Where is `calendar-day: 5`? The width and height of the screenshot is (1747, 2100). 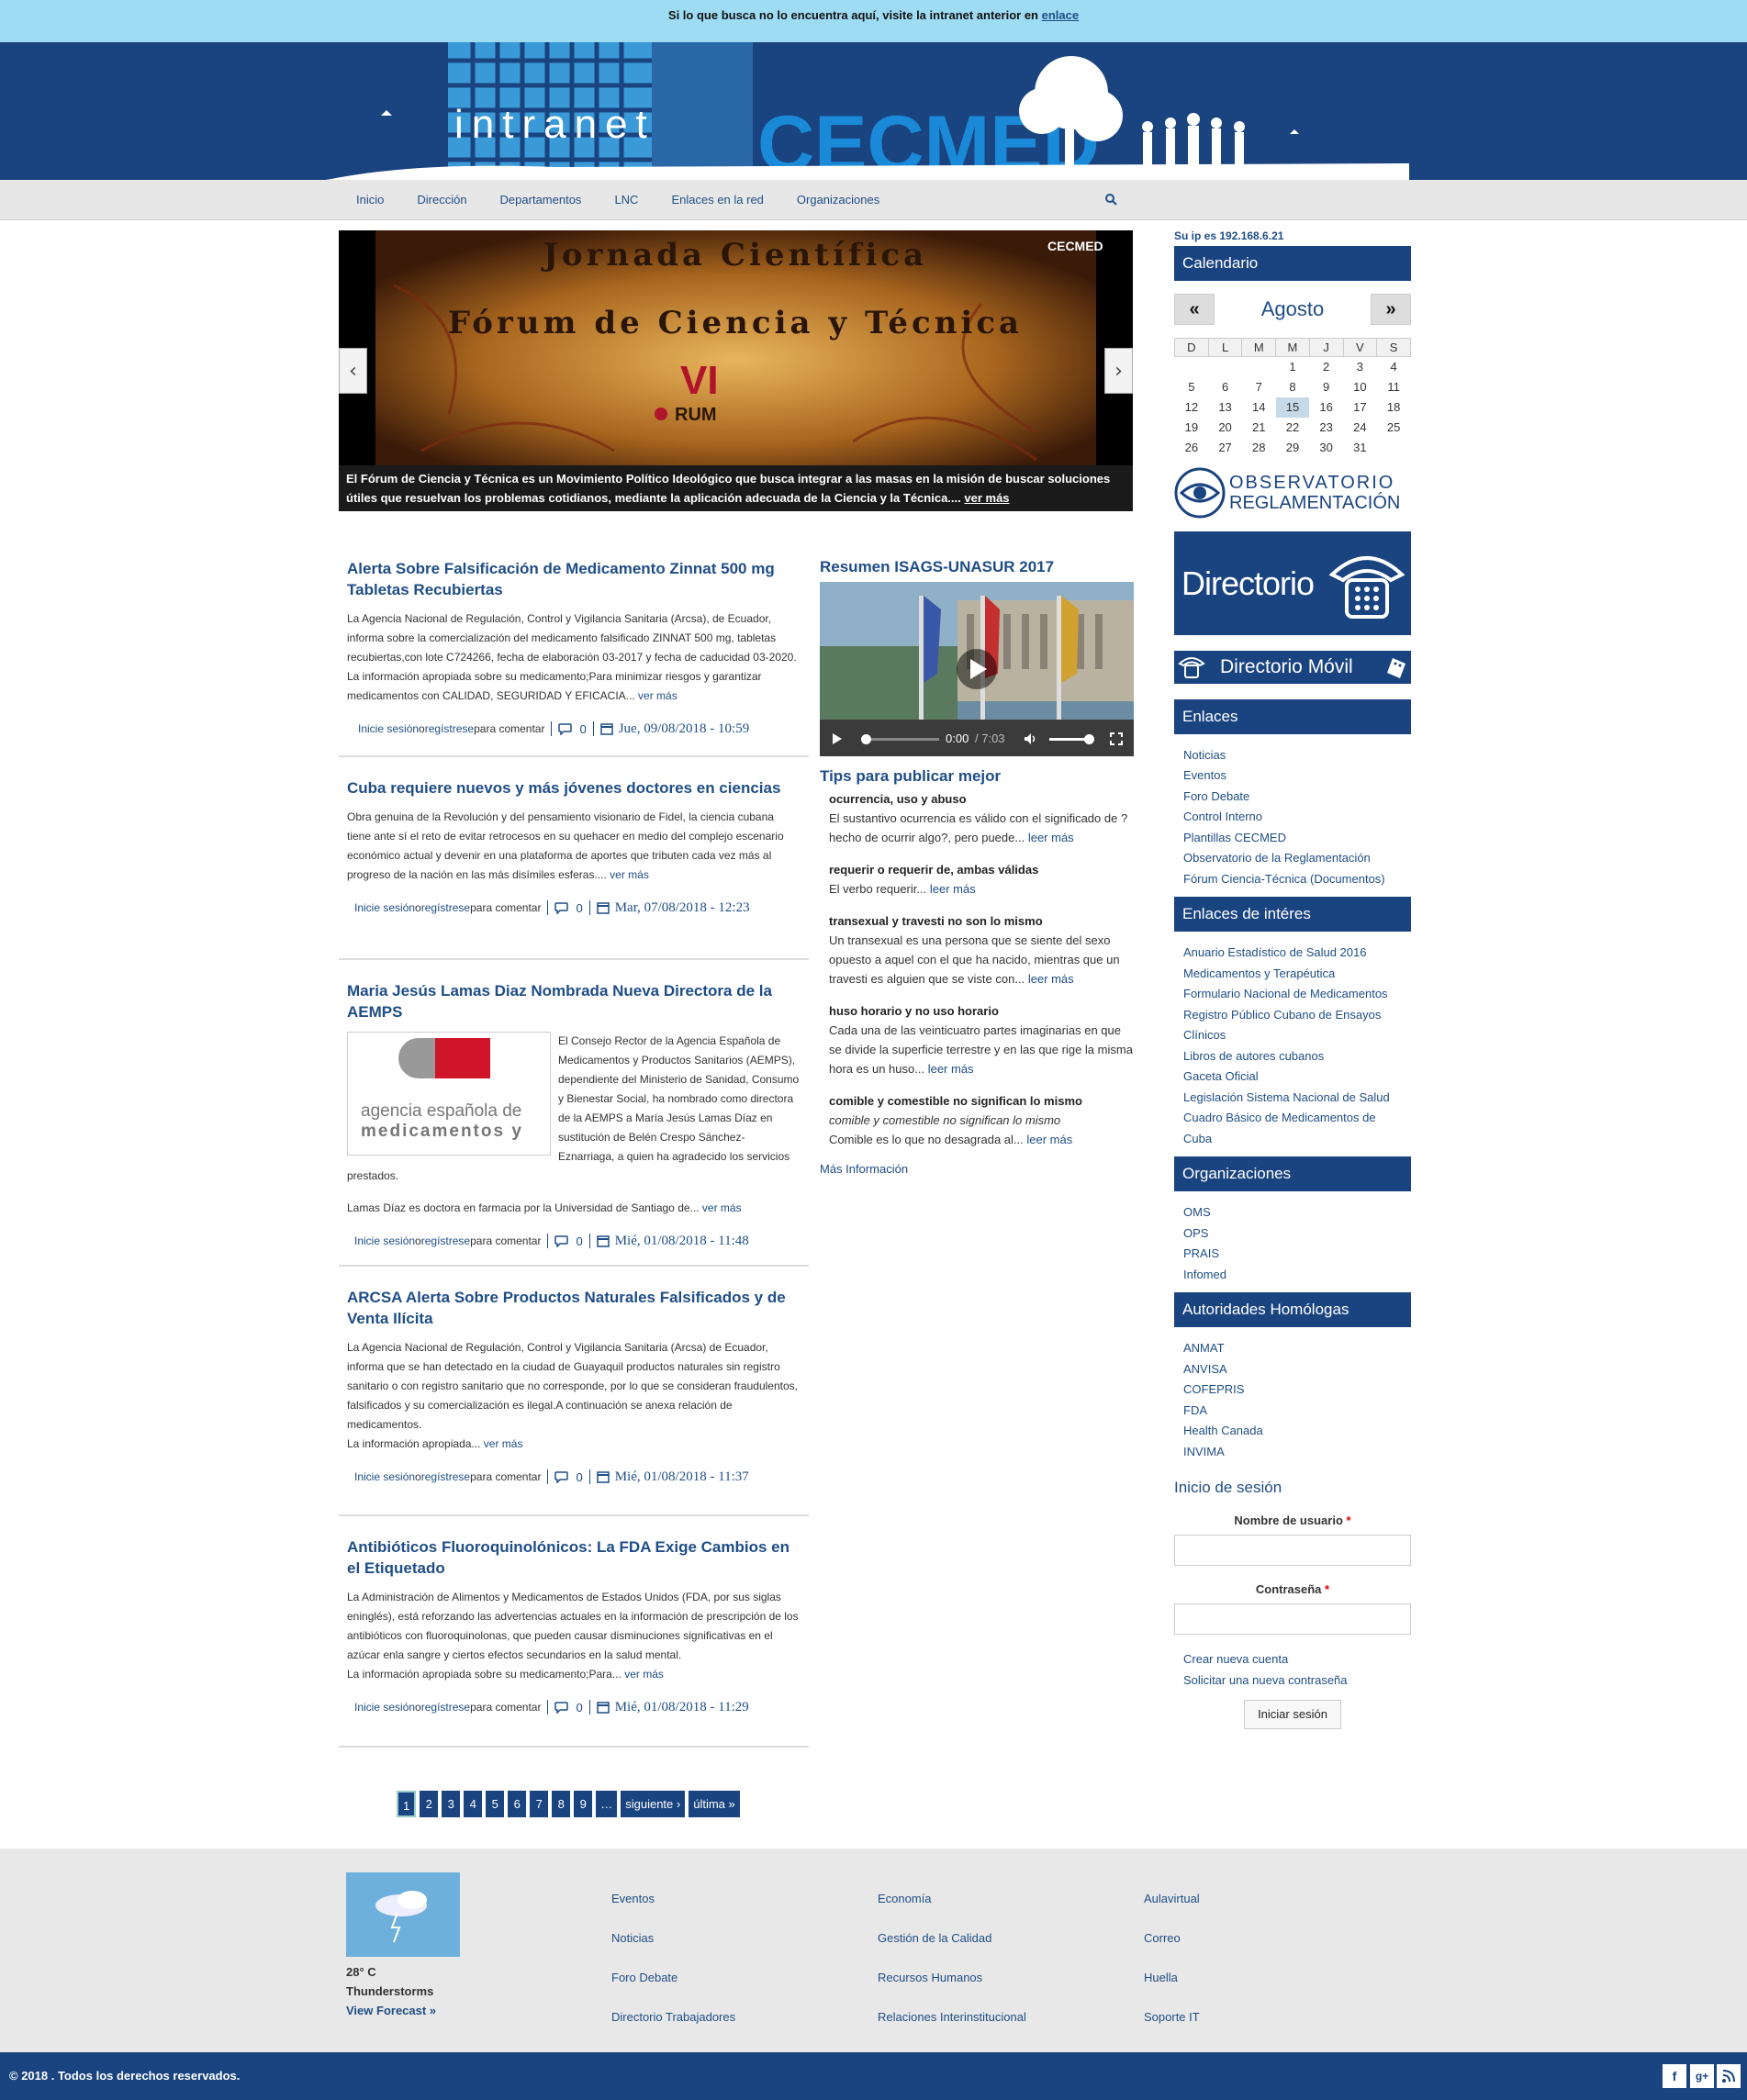 calendar-day: 5 is located at coordinates (1192, 387).